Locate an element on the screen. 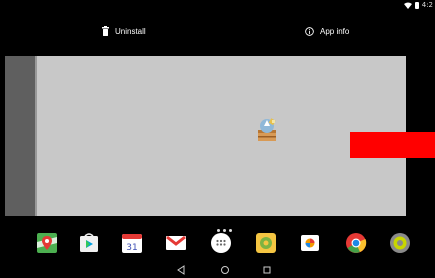 The width and height of the screenshot is (435, 278). settings-icon is located at coordinates (400, 243).